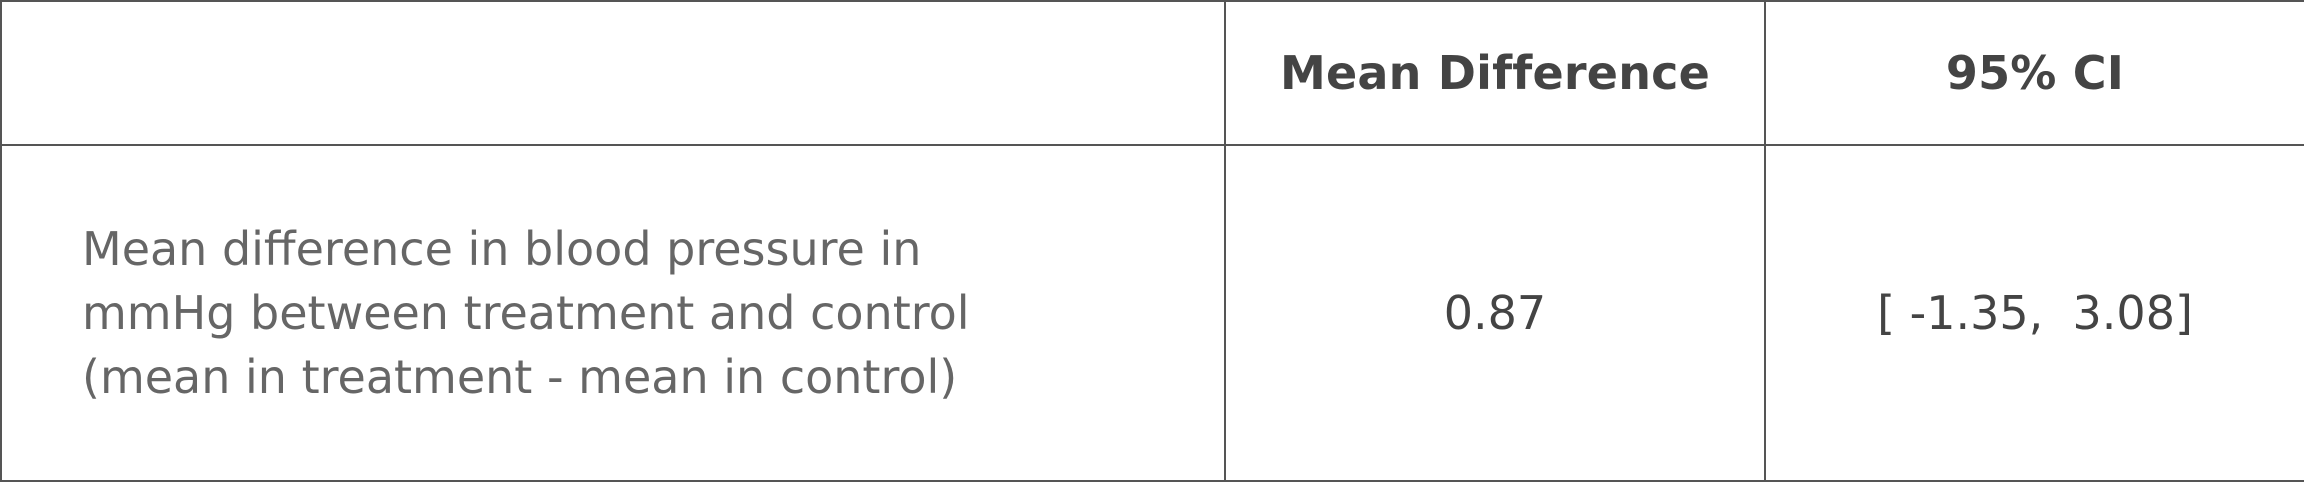 This screenshot has height=482, width=2304. Describe the element at coordinates (1495, 73) in the screenshot. I see `mean-difference-header: Mean Difference` at that location.